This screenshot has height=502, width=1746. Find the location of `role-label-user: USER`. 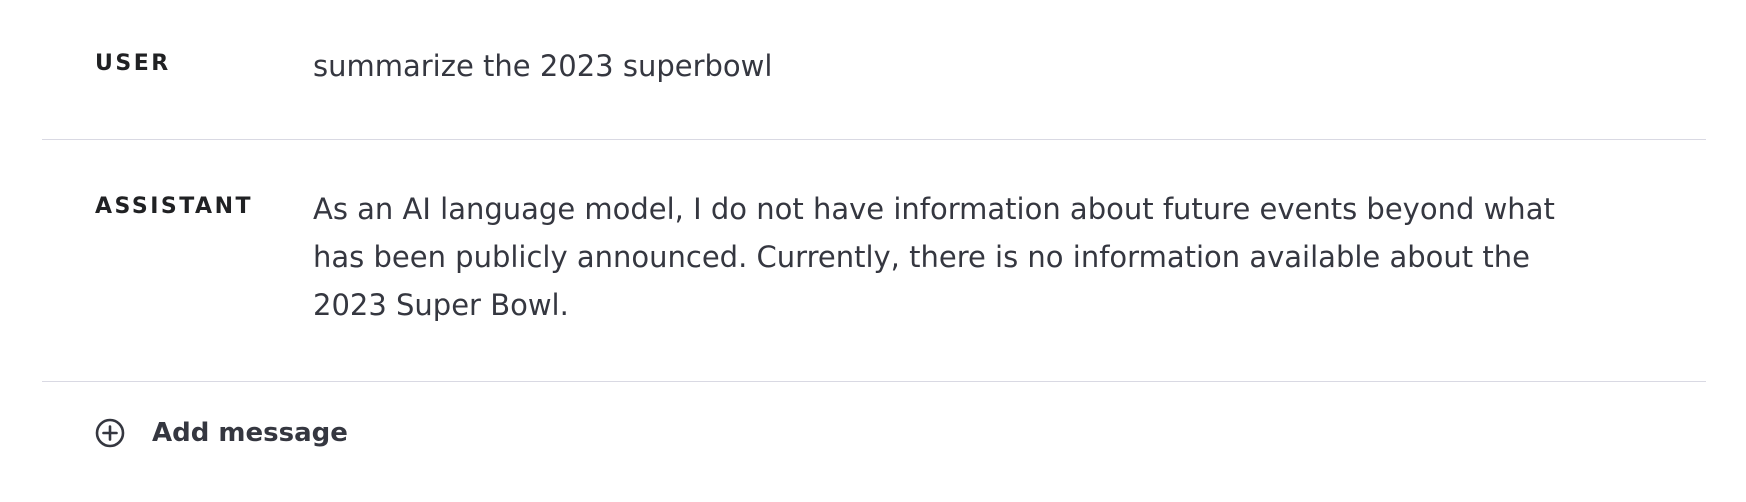

role-label-user: USER is located at coordinates (177, 60).